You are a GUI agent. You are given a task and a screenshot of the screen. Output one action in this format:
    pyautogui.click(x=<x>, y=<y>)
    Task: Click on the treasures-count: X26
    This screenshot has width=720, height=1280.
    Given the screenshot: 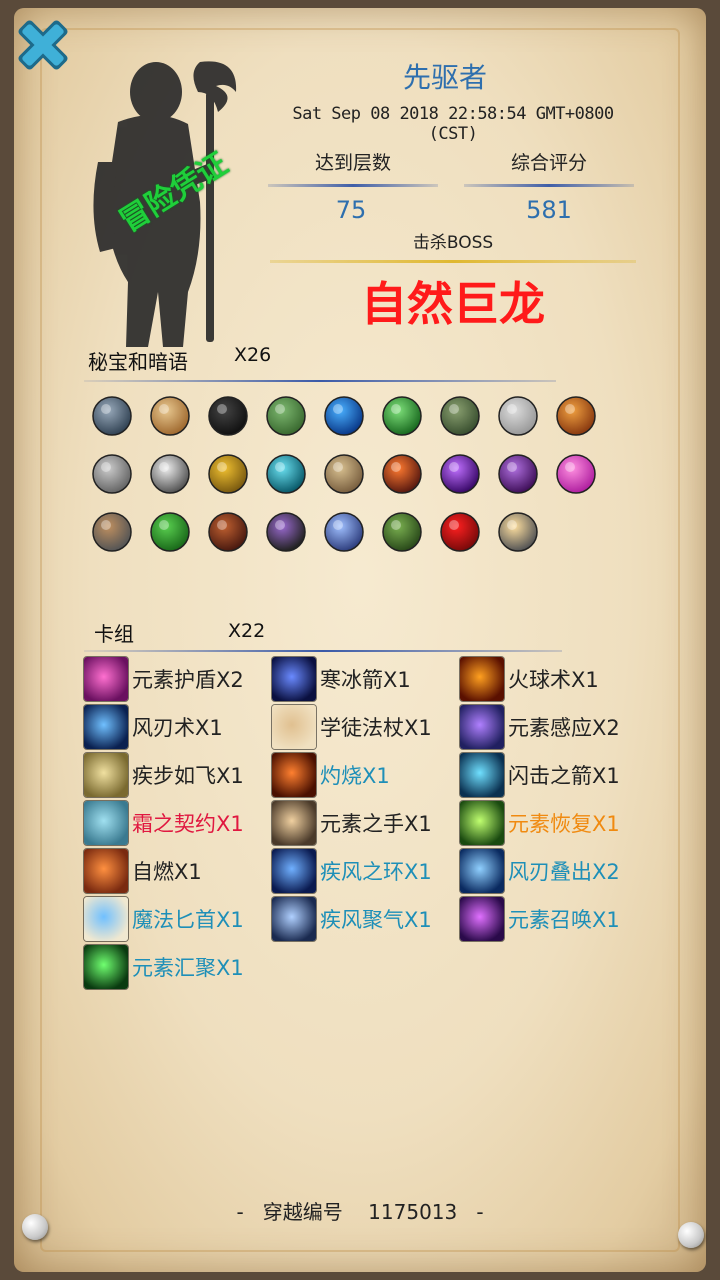 What is the action you would take?
    pyautogui.click(x=253, y=355)
    